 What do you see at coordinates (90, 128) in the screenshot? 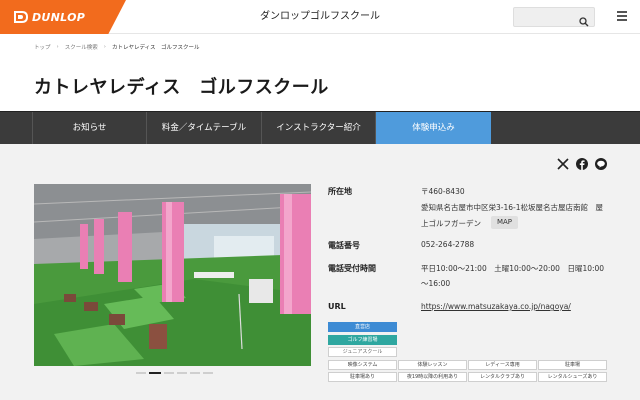
I see `tab-news: お知らせ` at bounding box center [90, 128].